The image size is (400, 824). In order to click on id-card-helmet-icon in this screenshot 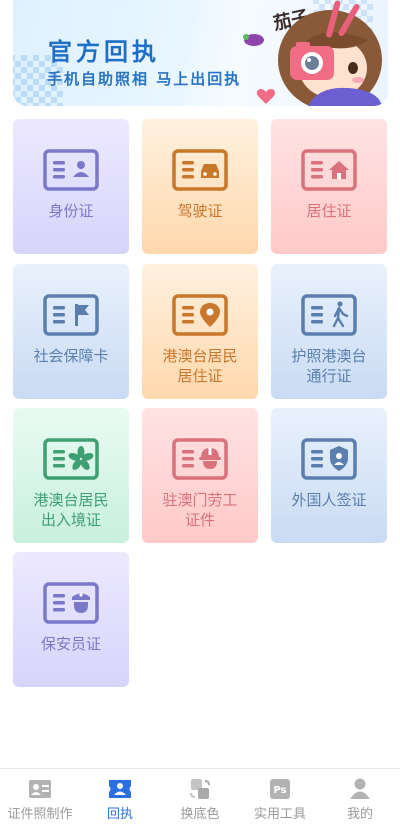, I will do `click(200, 459)`.